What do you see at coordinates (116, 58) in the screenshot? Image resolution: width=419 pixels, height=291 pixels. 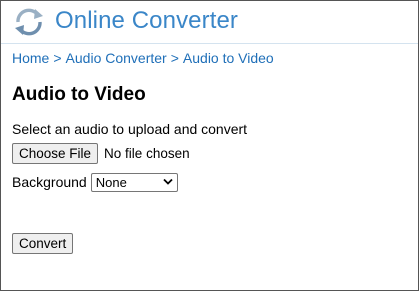 I see `breadcrumb-audio-converter-link: Audio Converter` at bounding box center [116, 58].